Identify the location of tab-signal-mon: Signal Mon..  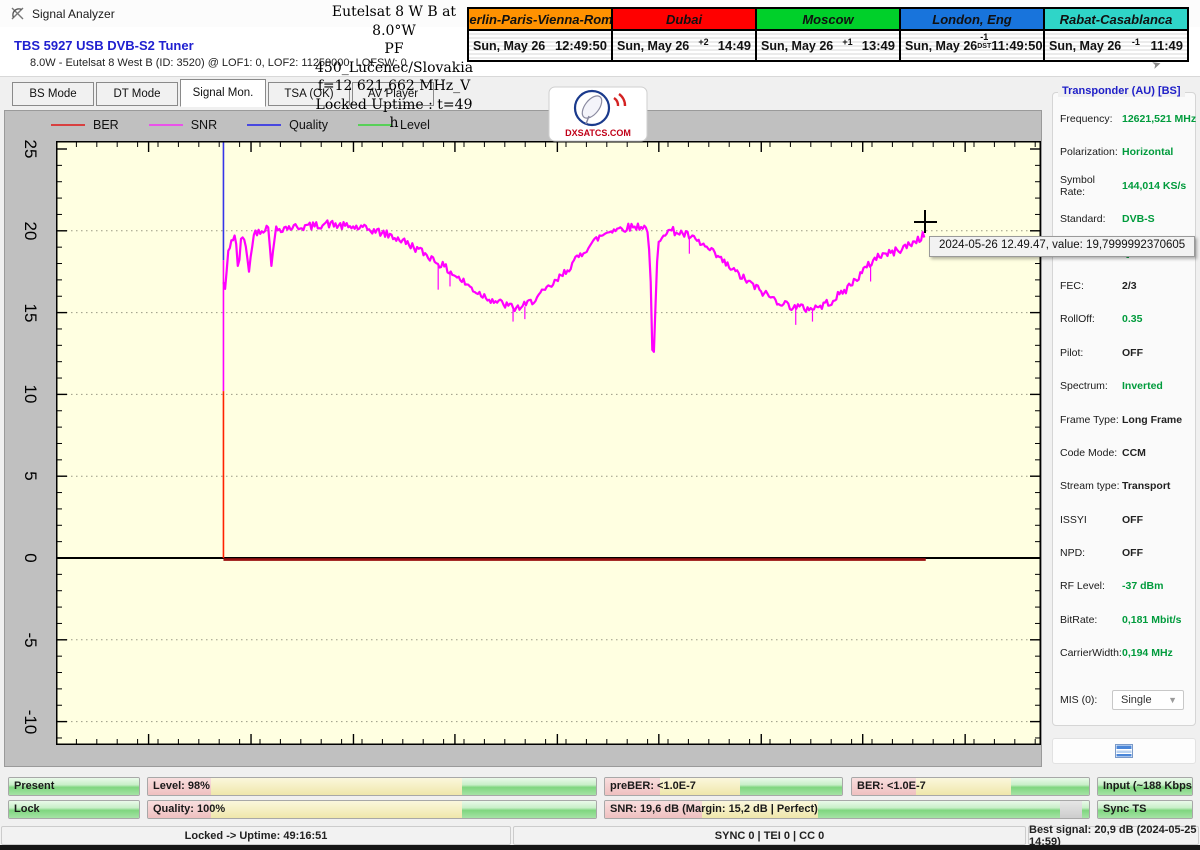
(223, 93).